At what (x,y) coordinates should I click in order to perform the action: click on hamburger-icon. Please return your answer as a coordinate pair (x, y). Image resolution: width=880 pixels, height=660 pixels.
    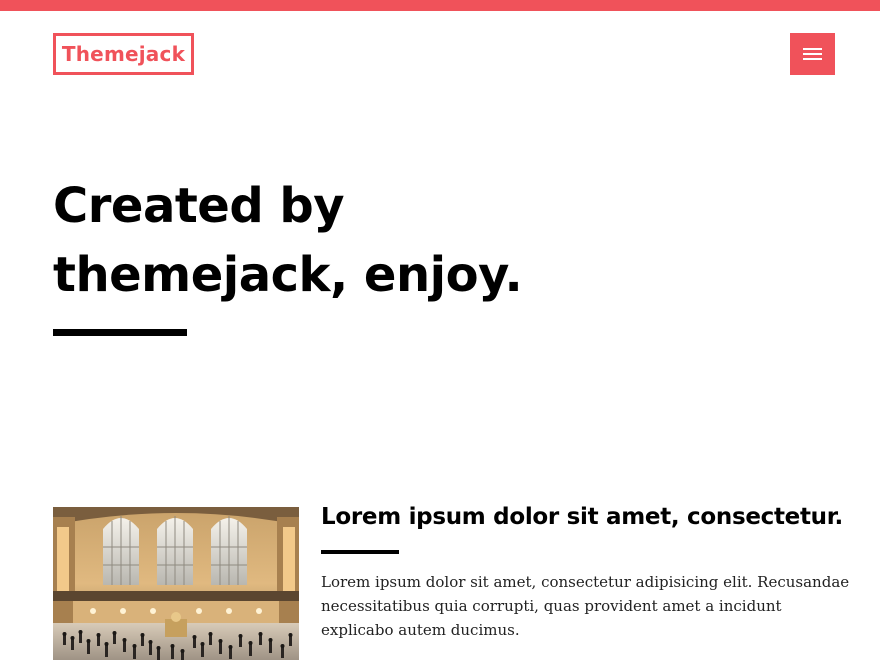
    Looking at the image, I should click on (812, 49).